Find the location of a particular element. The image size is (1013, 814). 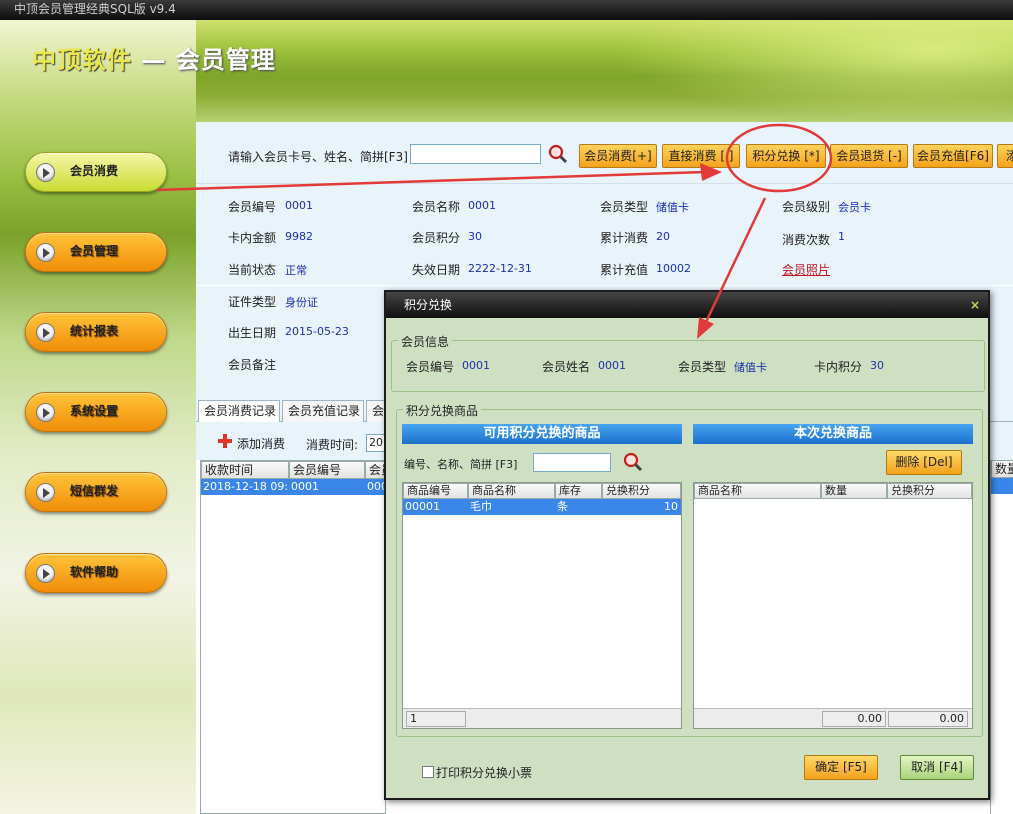

confirm-button: 确定 [F5] is located at coordinates (841, 767).